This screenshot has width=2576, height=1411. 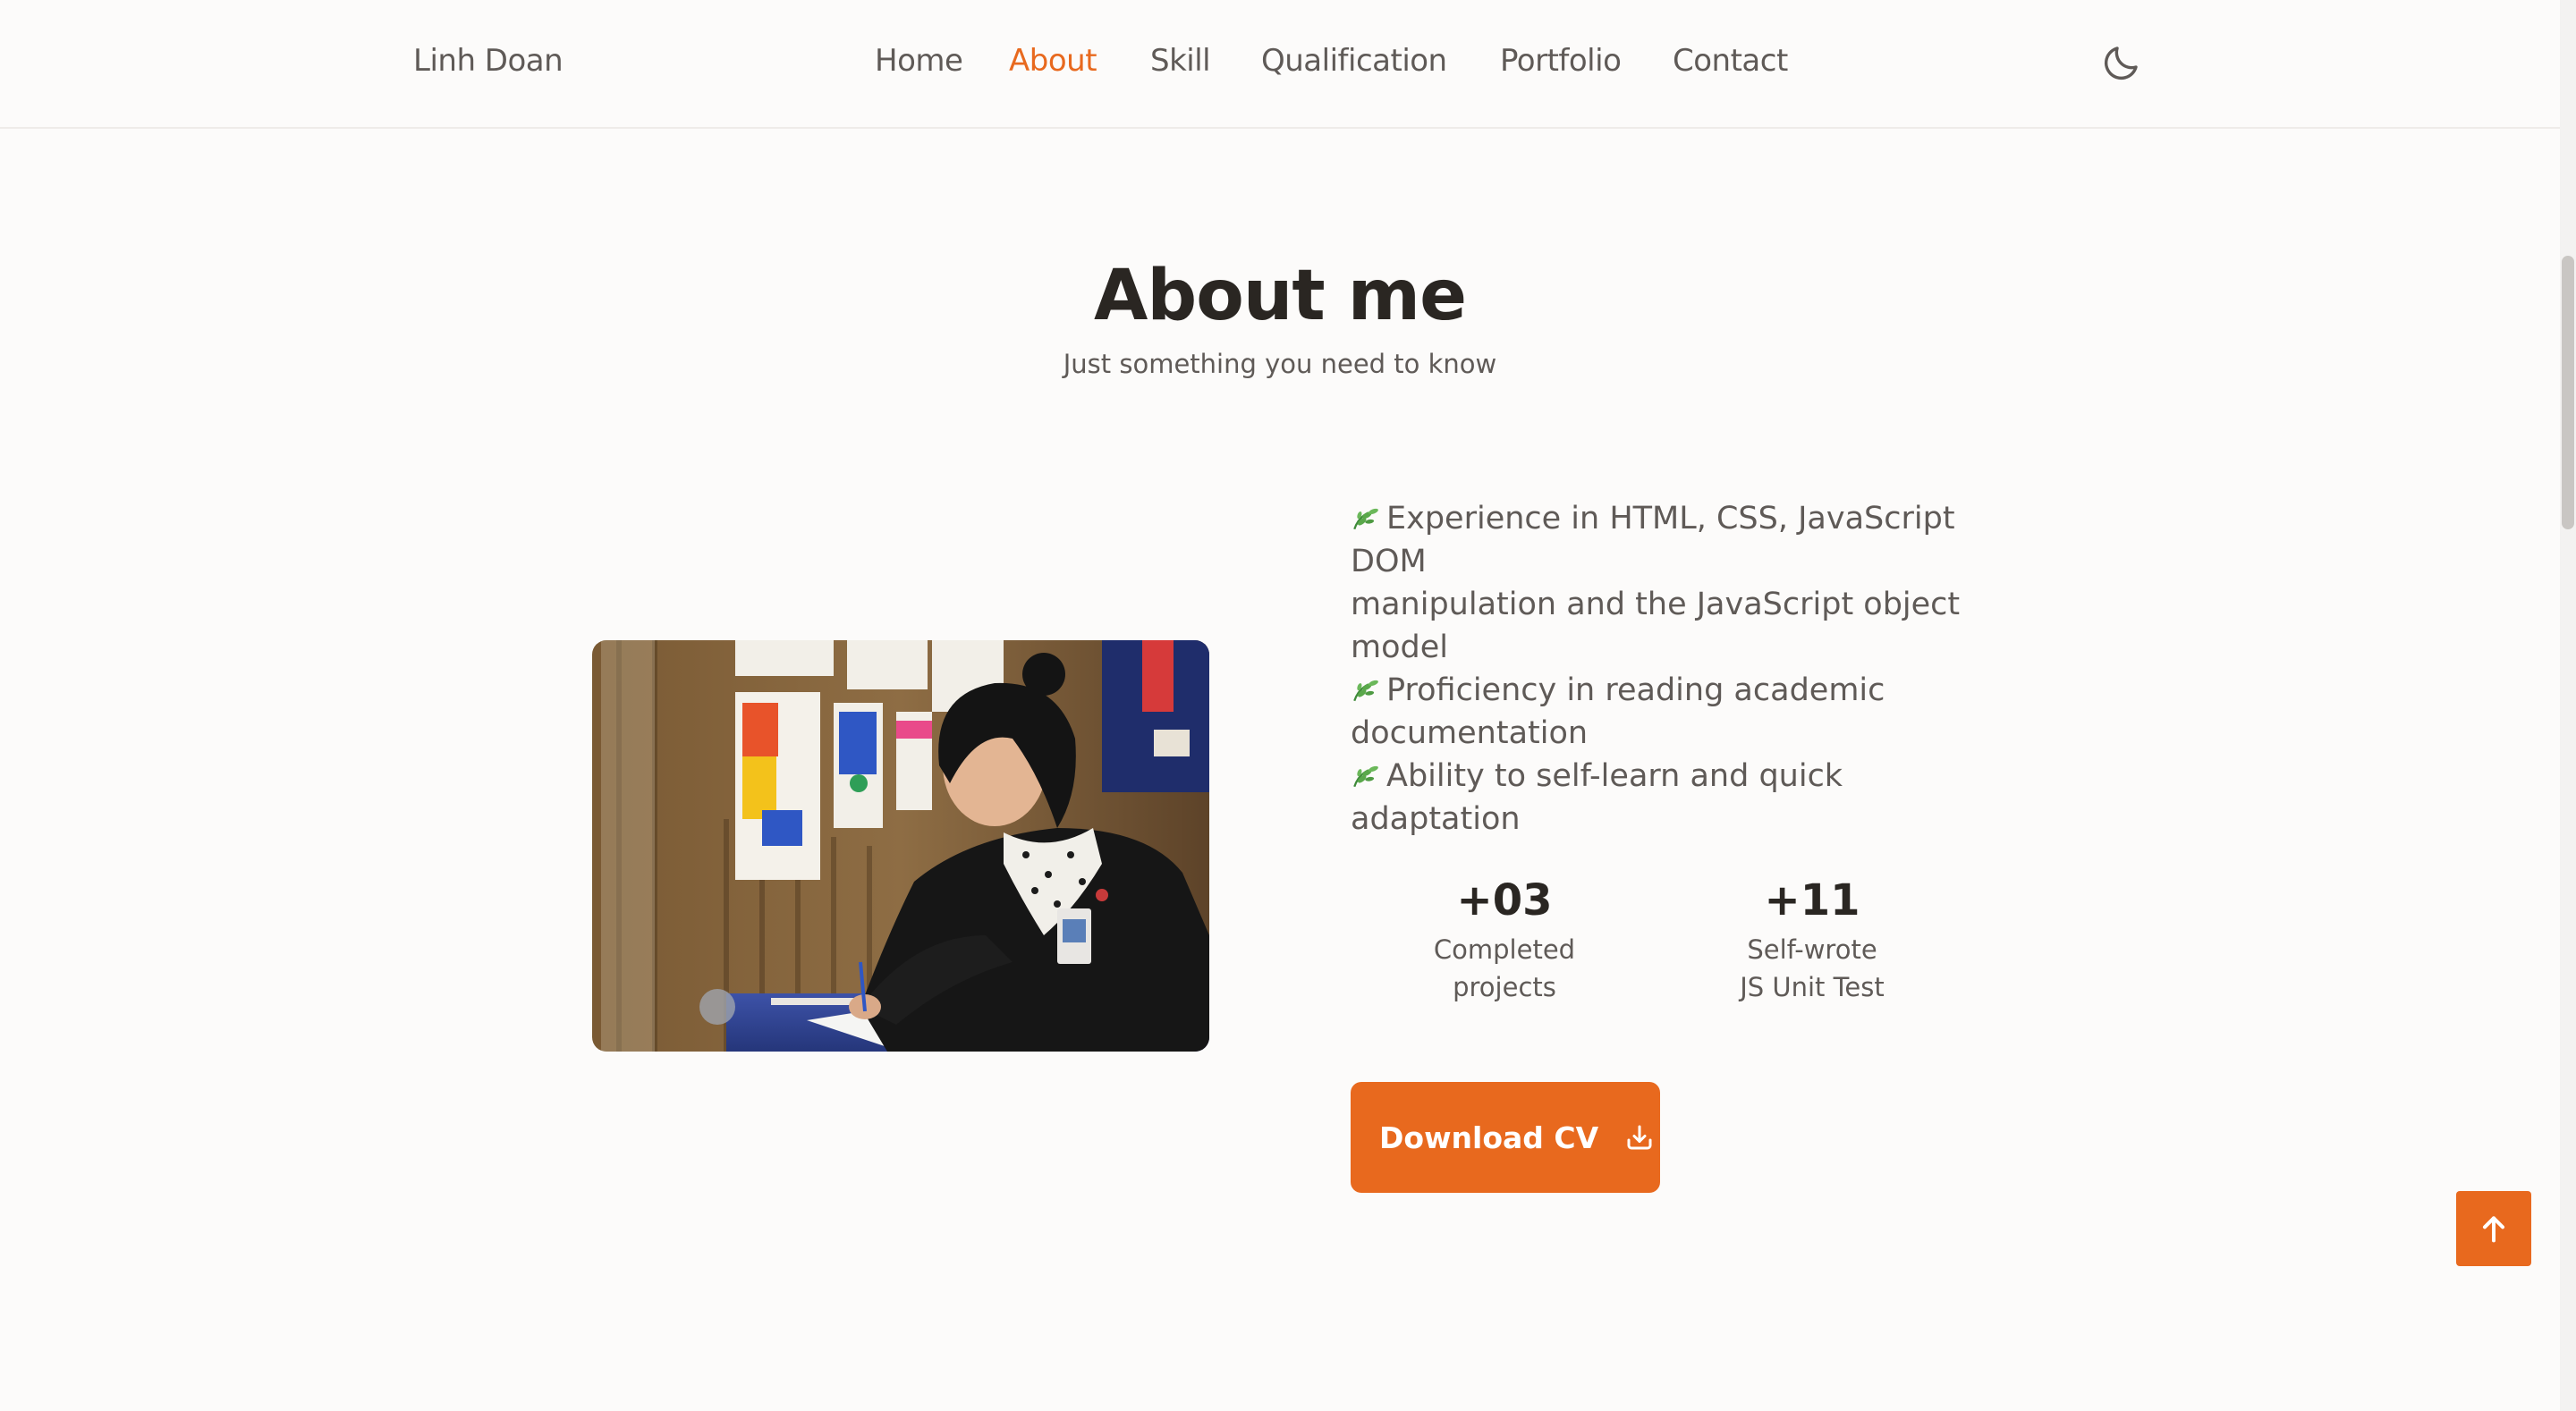 What do you see at coordinates (2568, 392) in the screenshot?
I see `scrollbar-thumb` at bounding box center [2568, 392].